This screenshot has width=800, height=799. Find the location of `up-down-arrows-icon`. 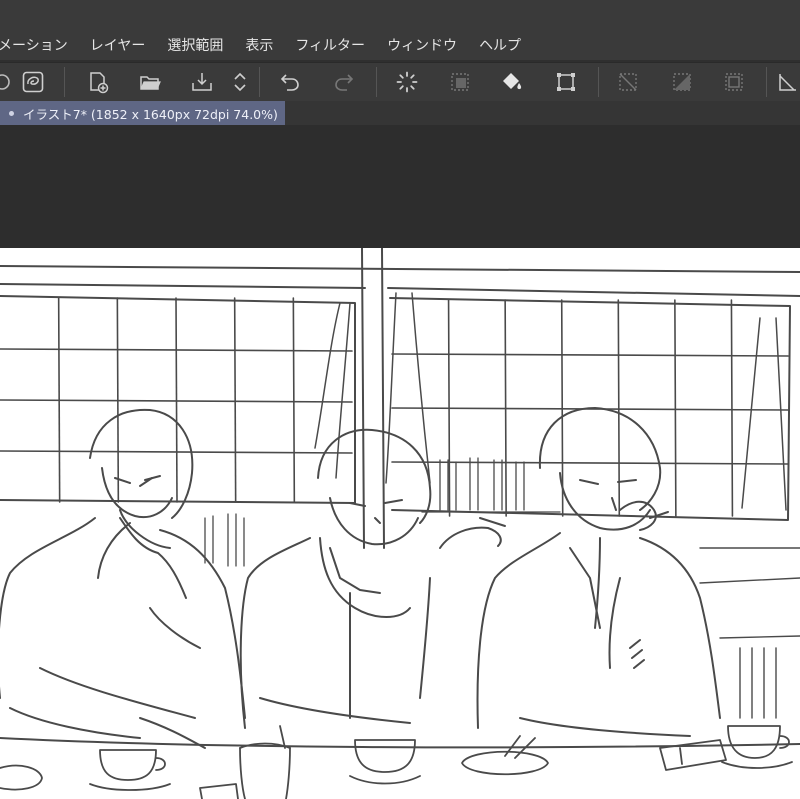

up-down-arrows-icon is located at coordinates (240, 82).